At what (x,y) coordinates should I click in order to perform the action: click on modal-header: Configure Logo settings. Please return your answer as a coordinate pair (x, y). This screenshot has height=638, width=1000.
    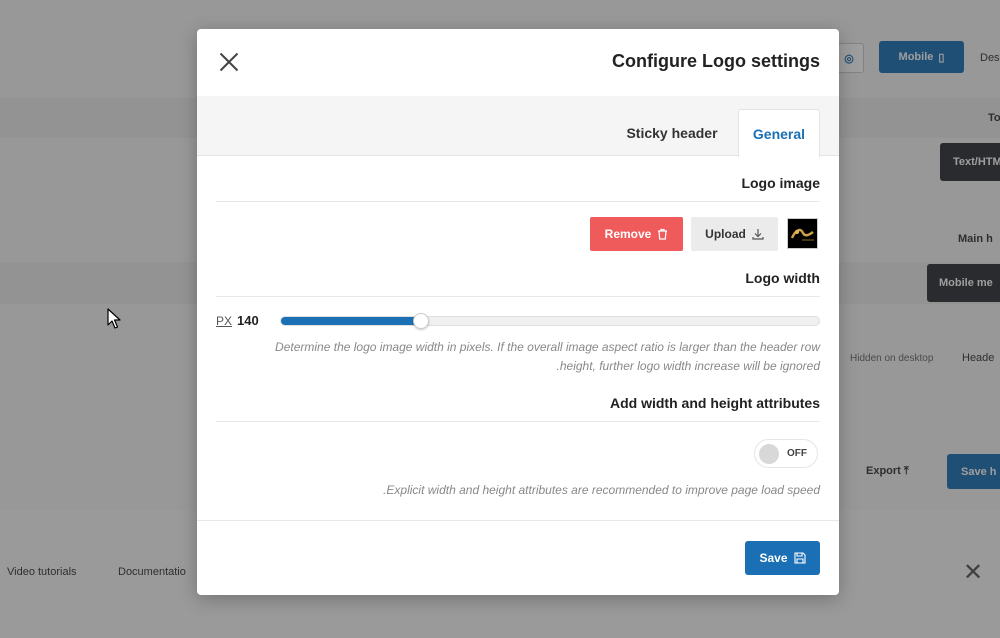
    Looking at the image, I should click on (518, 62).